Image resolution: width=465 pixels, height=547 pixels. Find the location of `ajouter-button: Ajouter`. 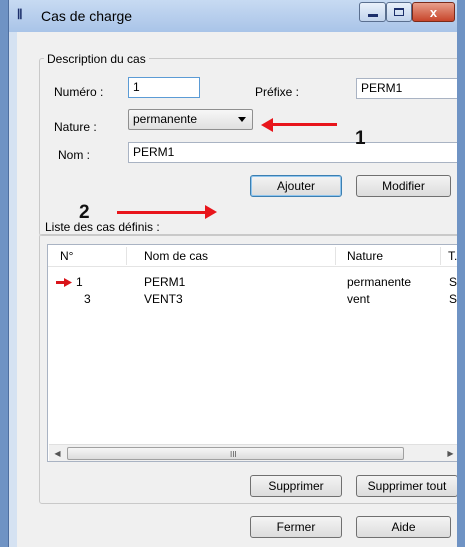

ajouter-button: Ajouter is located at coordinates (296, 186).